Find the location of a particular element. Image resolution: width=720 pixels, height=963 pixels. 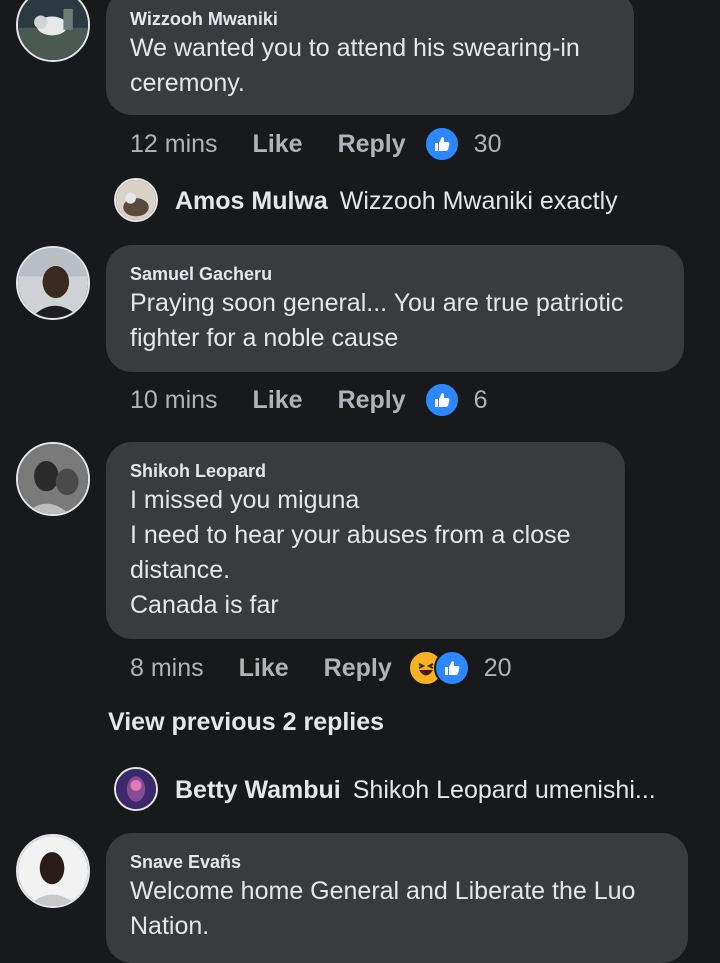

comment-text-line: Nation. is located at coordinates (170, 926).